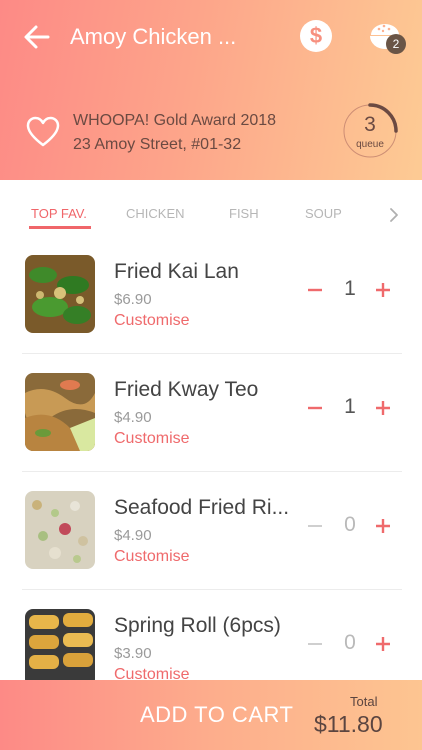 The image size is (422, 750). I want to click on add-to-cart-bar: ADD TO CART Total $11.80, so click(211, 715).